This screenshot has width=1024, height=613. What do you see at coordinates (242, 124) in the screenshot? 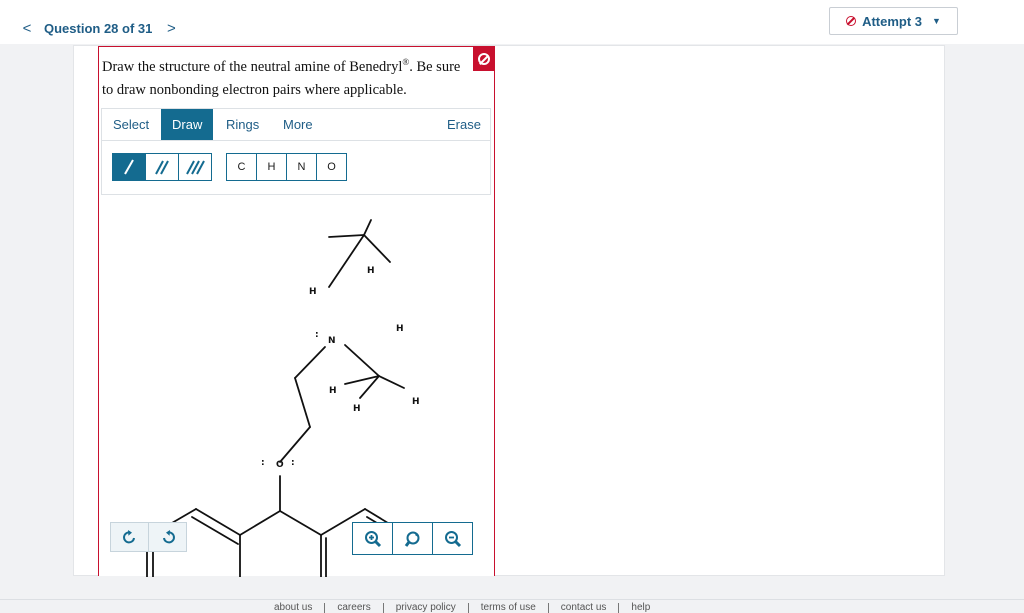
I see `tab-rings: Rings` at bounding box center [242, 124].